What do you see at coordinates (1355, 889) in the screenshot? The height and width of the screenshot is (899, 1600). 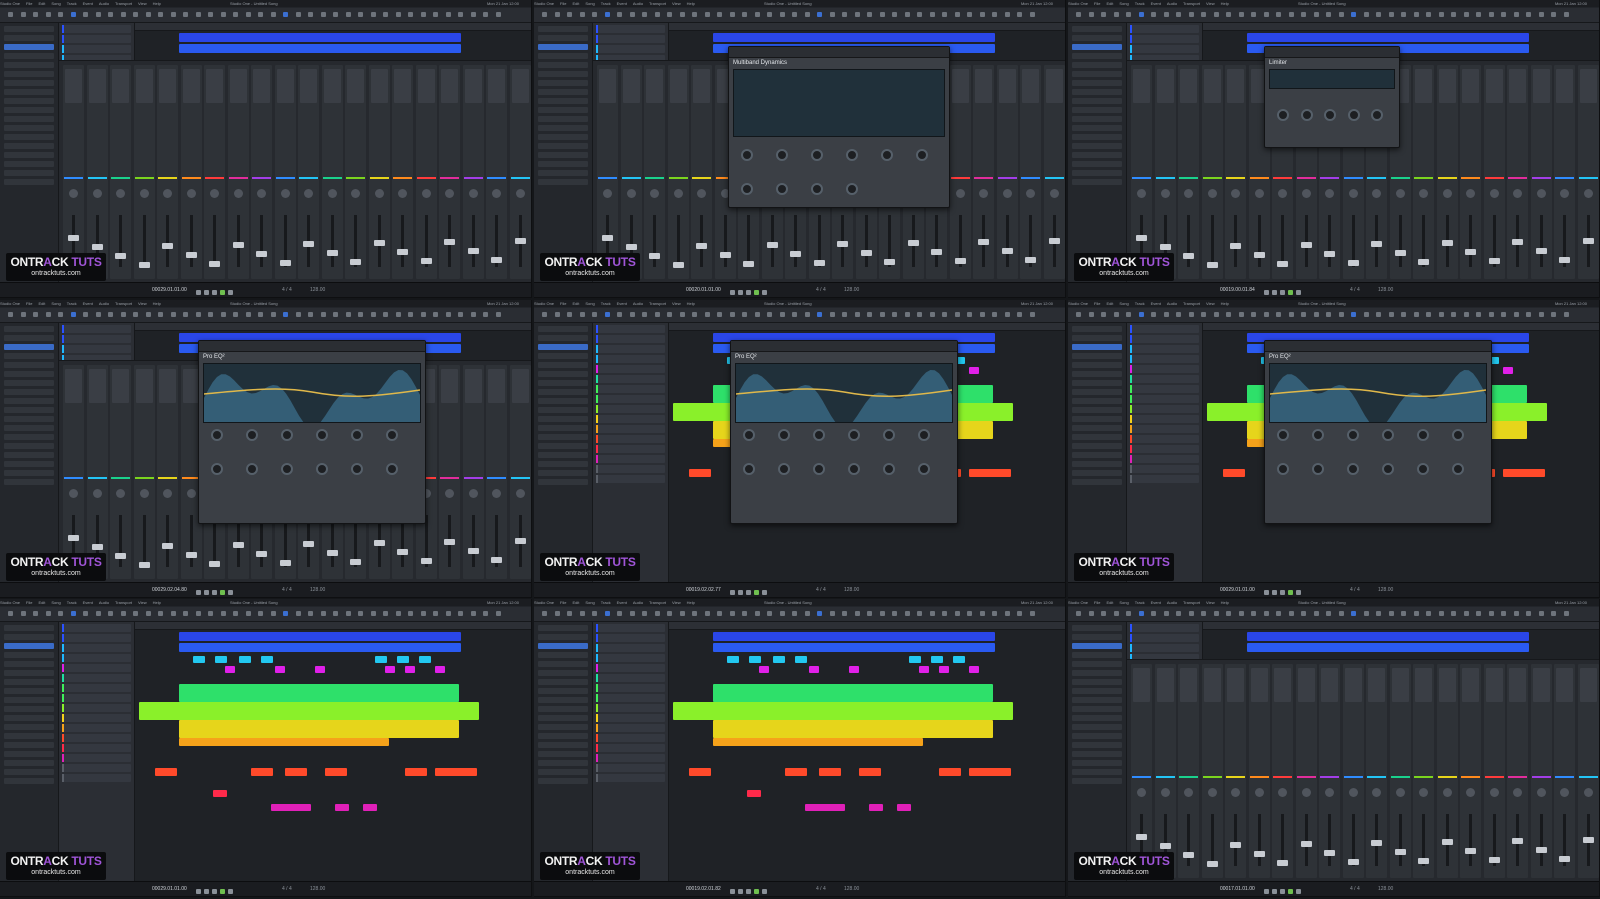 I see `time-signature: 4 / 4` at bounding box center [1355, 889].